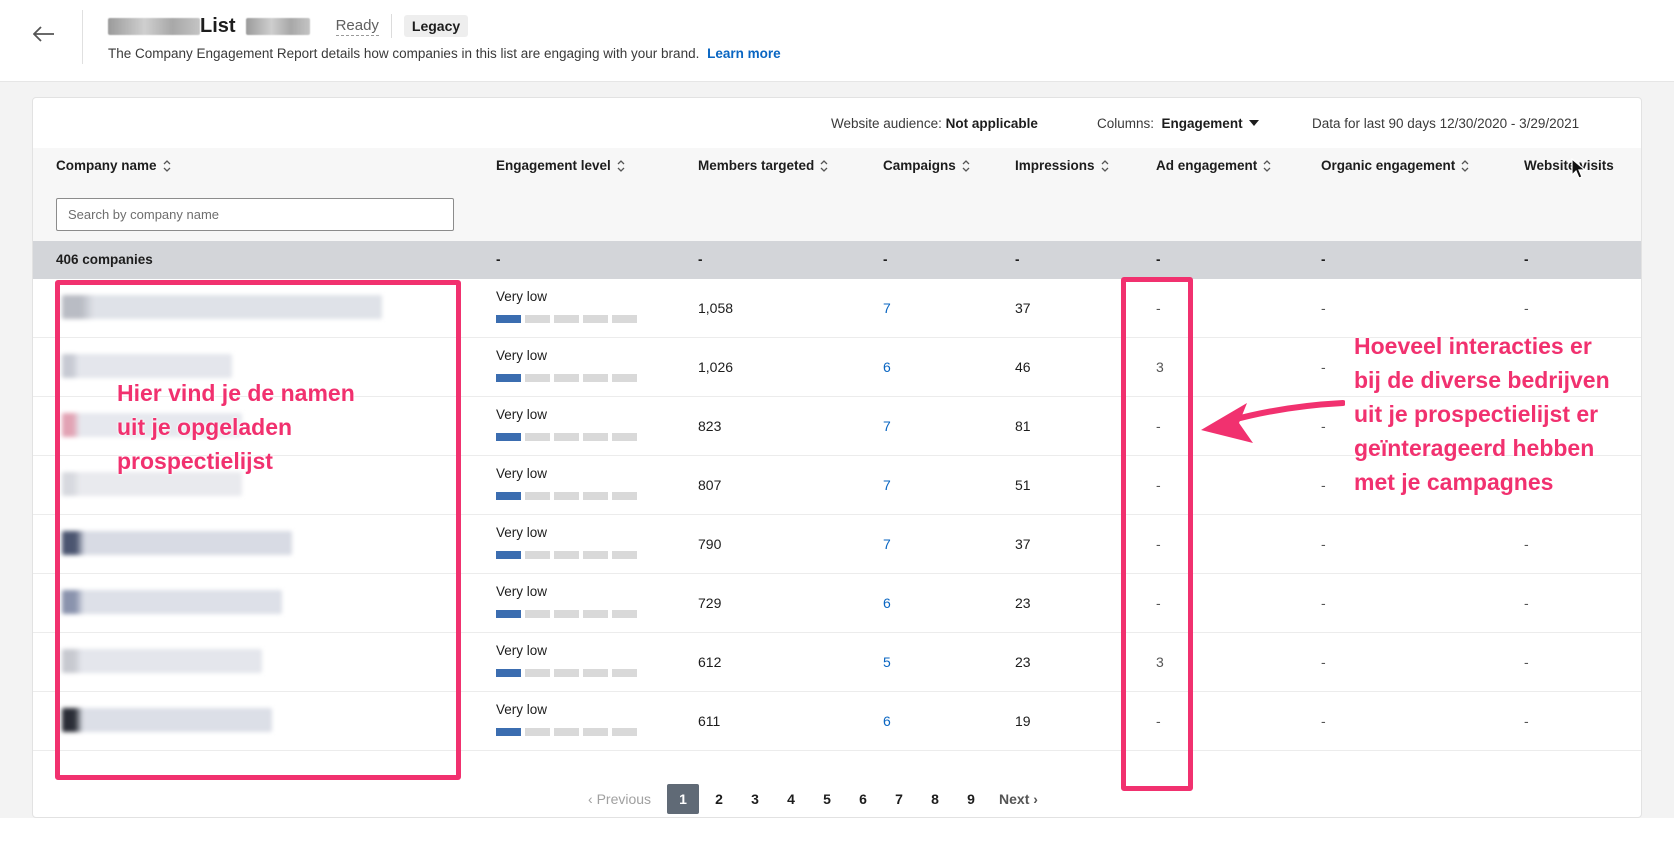 This screenshot has width=1674, height=846. I want to click on arrow-left-icon, so click(43, 34).